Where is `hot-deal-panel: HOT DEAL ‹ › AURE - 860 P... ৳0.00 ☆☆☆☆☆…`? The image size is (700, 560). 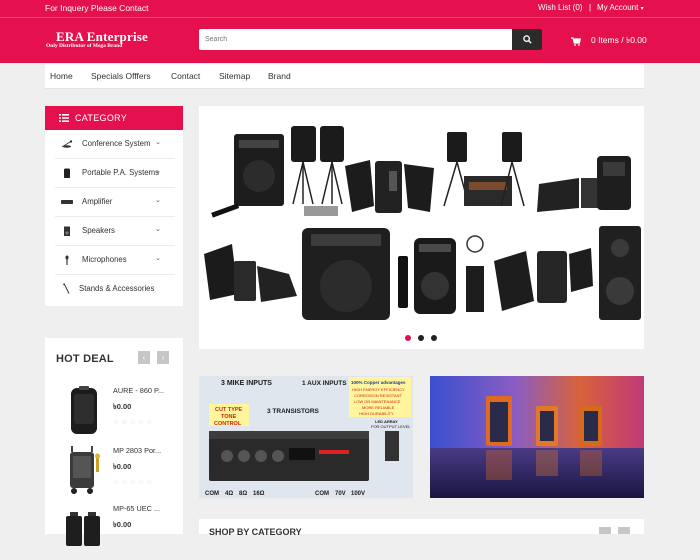 hot-deal-panel: HOT DEAL ‹ › AURE - 860 P... ৳0.00 ☆☆☆☆☆… is located at coordinates (114, 442).